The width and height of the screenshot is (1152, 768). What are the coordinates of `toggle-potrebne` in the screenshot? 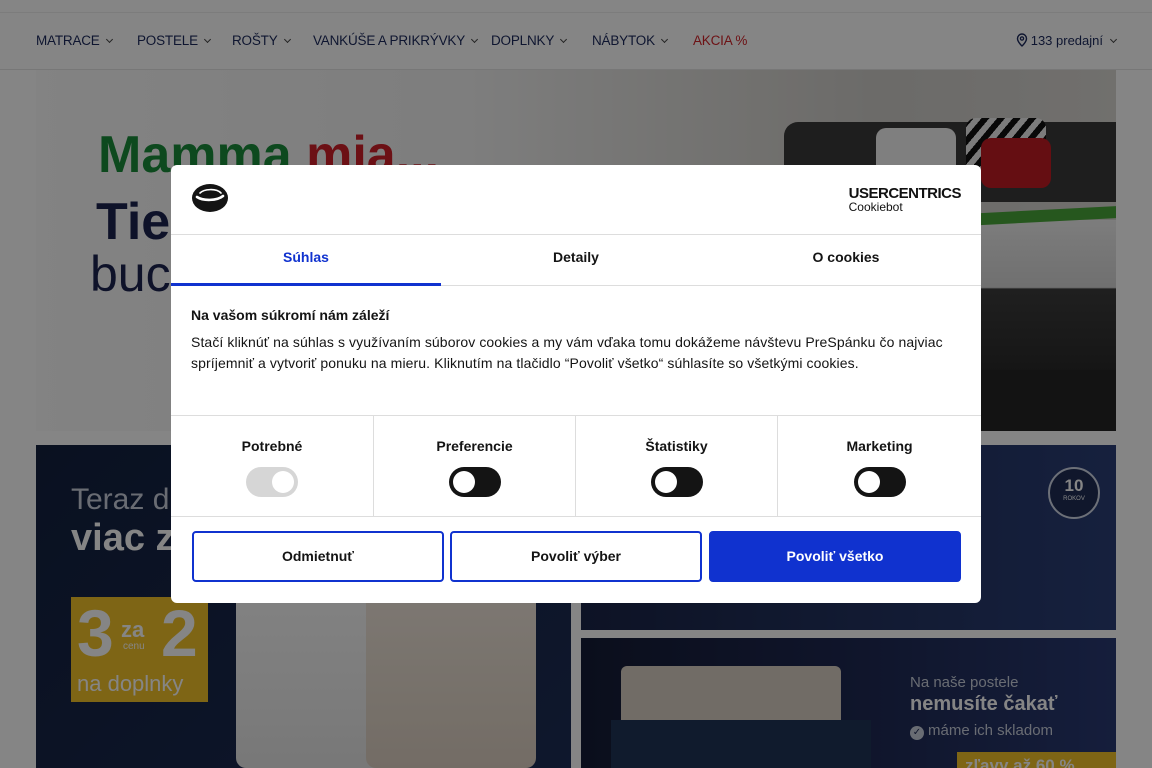 It's located at (272, 482).